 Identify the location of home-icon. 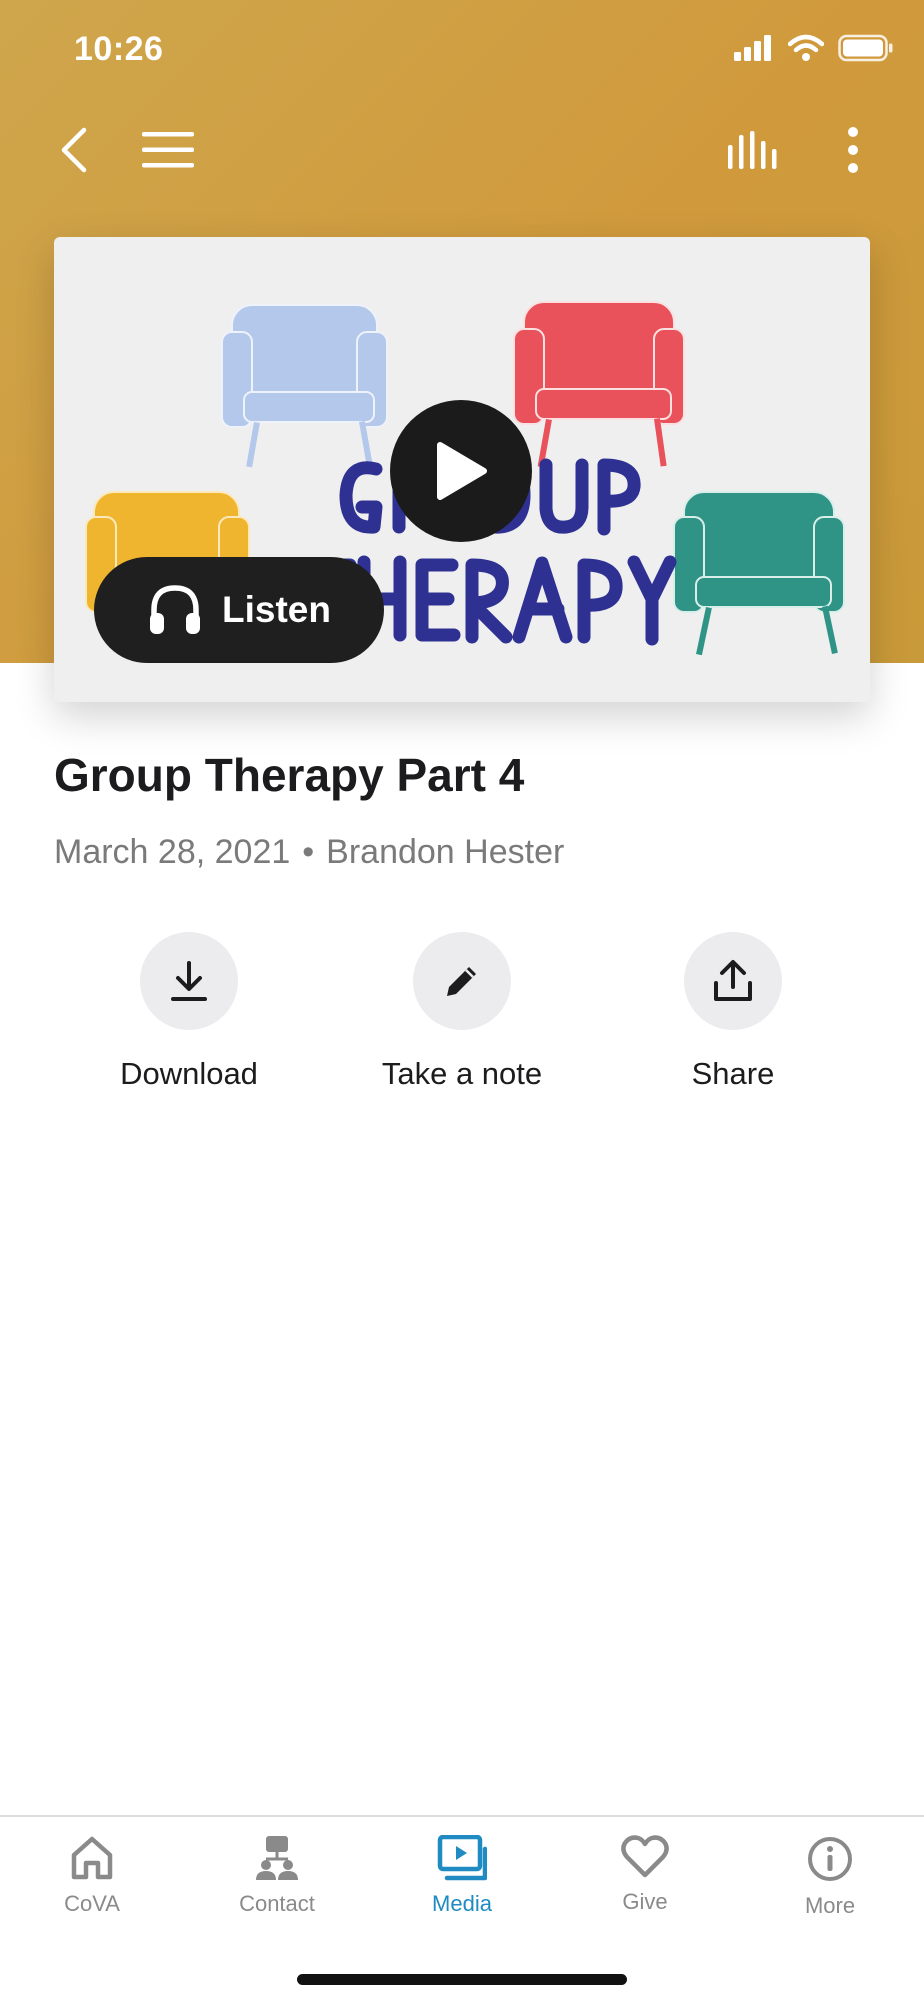
(92, 1858).